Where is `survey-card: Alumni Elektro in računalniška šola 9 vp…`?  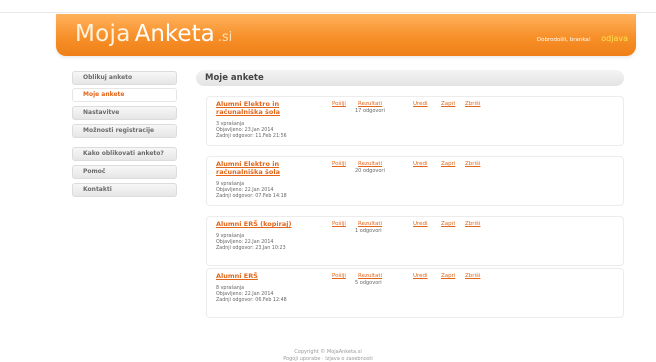
survey-card: Alumni Elektro in računalniška šola 9 vp… is located at coordinates (415, 181).